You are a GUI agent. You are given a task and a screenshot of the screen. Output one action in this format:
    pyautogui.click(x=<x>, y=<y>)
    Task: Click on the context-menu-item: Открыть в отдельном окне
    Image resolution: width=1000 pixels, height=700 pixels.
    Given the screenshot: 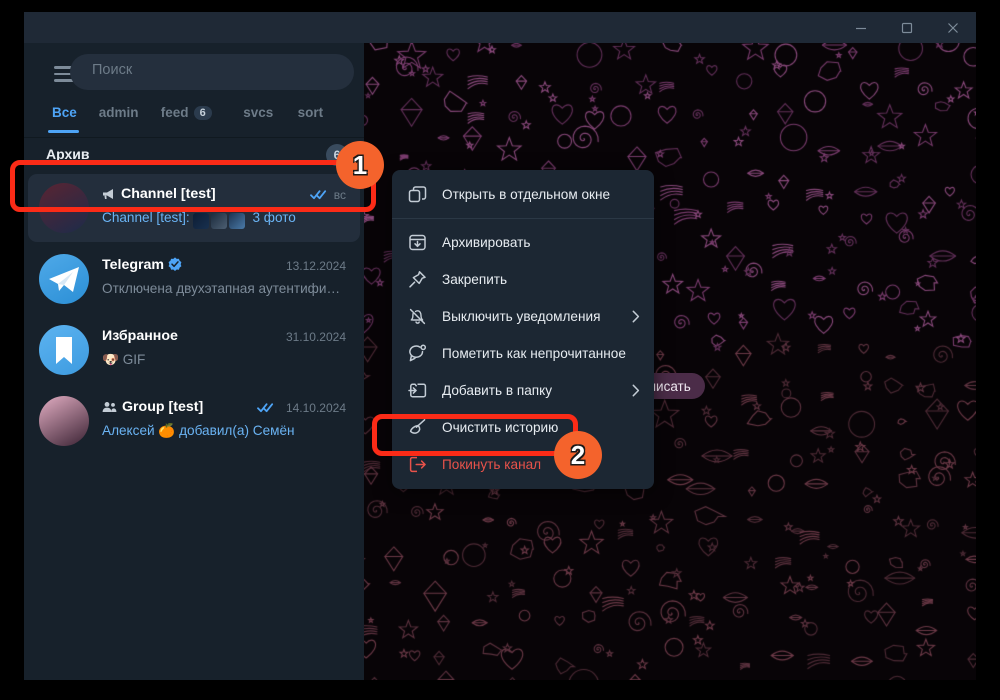 What is the action you would take?
    pyautogui.click(x=523, y=194)
    